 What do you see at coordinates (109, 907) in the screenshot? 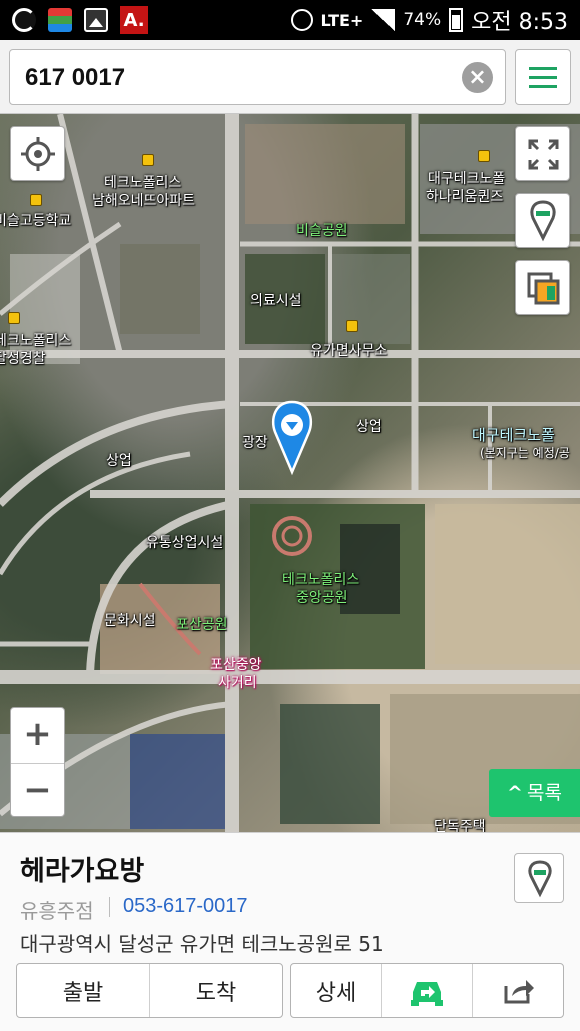
I see `divider` at bounding box center [109, 907].